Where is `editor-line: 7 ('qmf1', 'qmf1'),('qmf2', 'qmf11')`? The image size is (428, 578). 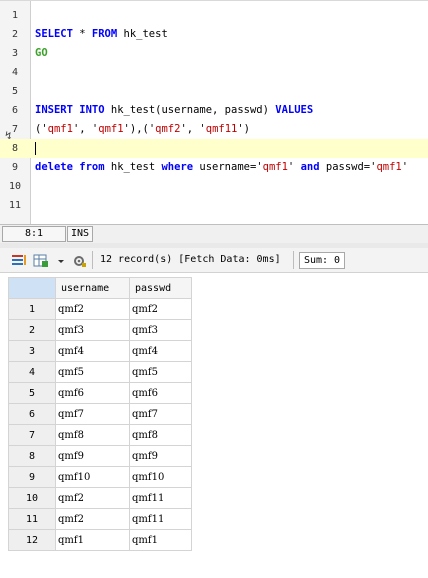 editor-line: 7 ('qmf1', 'qmf1'),('qmf2', 'qmf11') is located at coordinates (214, 129).